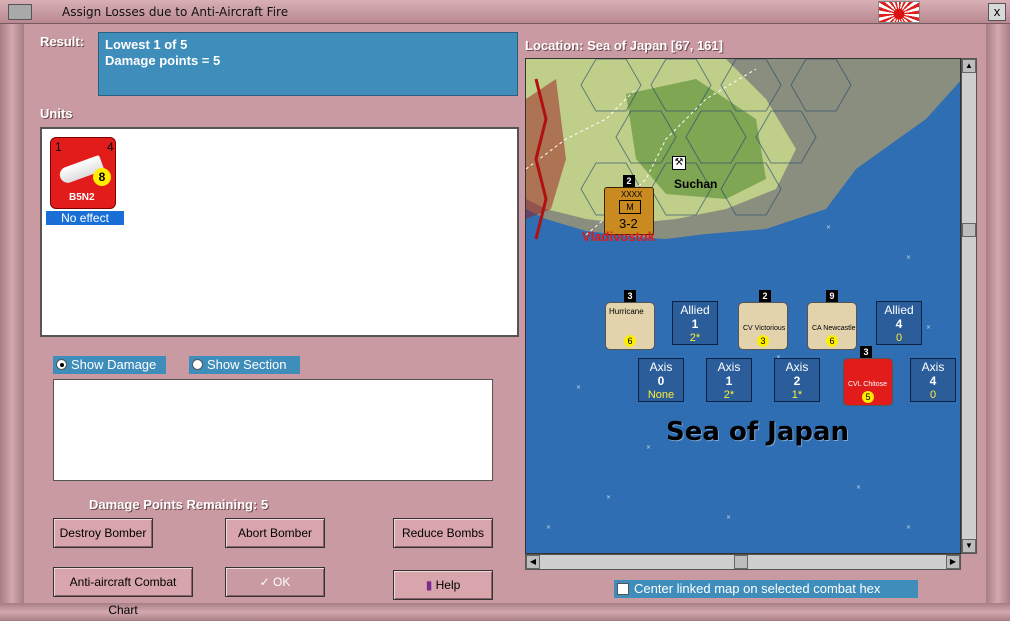 The height and width of the screenshot is (621, 1010). What do you see at coordinates (758, 432) in the screenshot?
I see `sea-label: Sea of Japan` at bounding box center [758, 432].